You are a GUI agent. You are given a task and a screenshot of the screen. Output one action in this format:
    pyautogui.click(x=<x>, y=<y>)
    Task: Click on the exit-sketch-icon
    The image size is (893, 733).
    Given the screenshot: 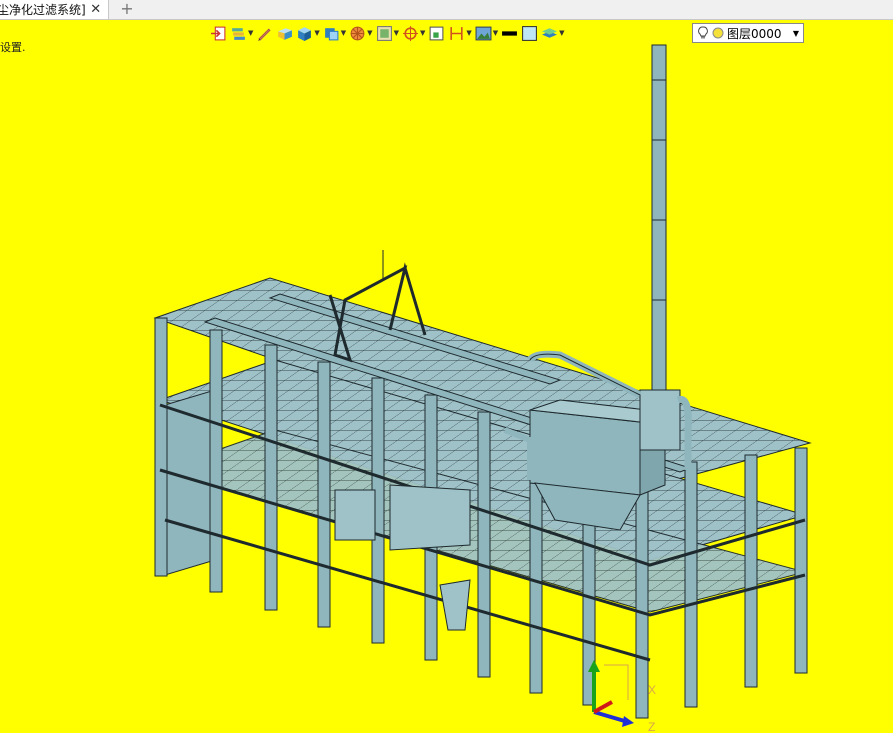 What is the action you would take?
    pyautogui.click(x=218, y=33)
    